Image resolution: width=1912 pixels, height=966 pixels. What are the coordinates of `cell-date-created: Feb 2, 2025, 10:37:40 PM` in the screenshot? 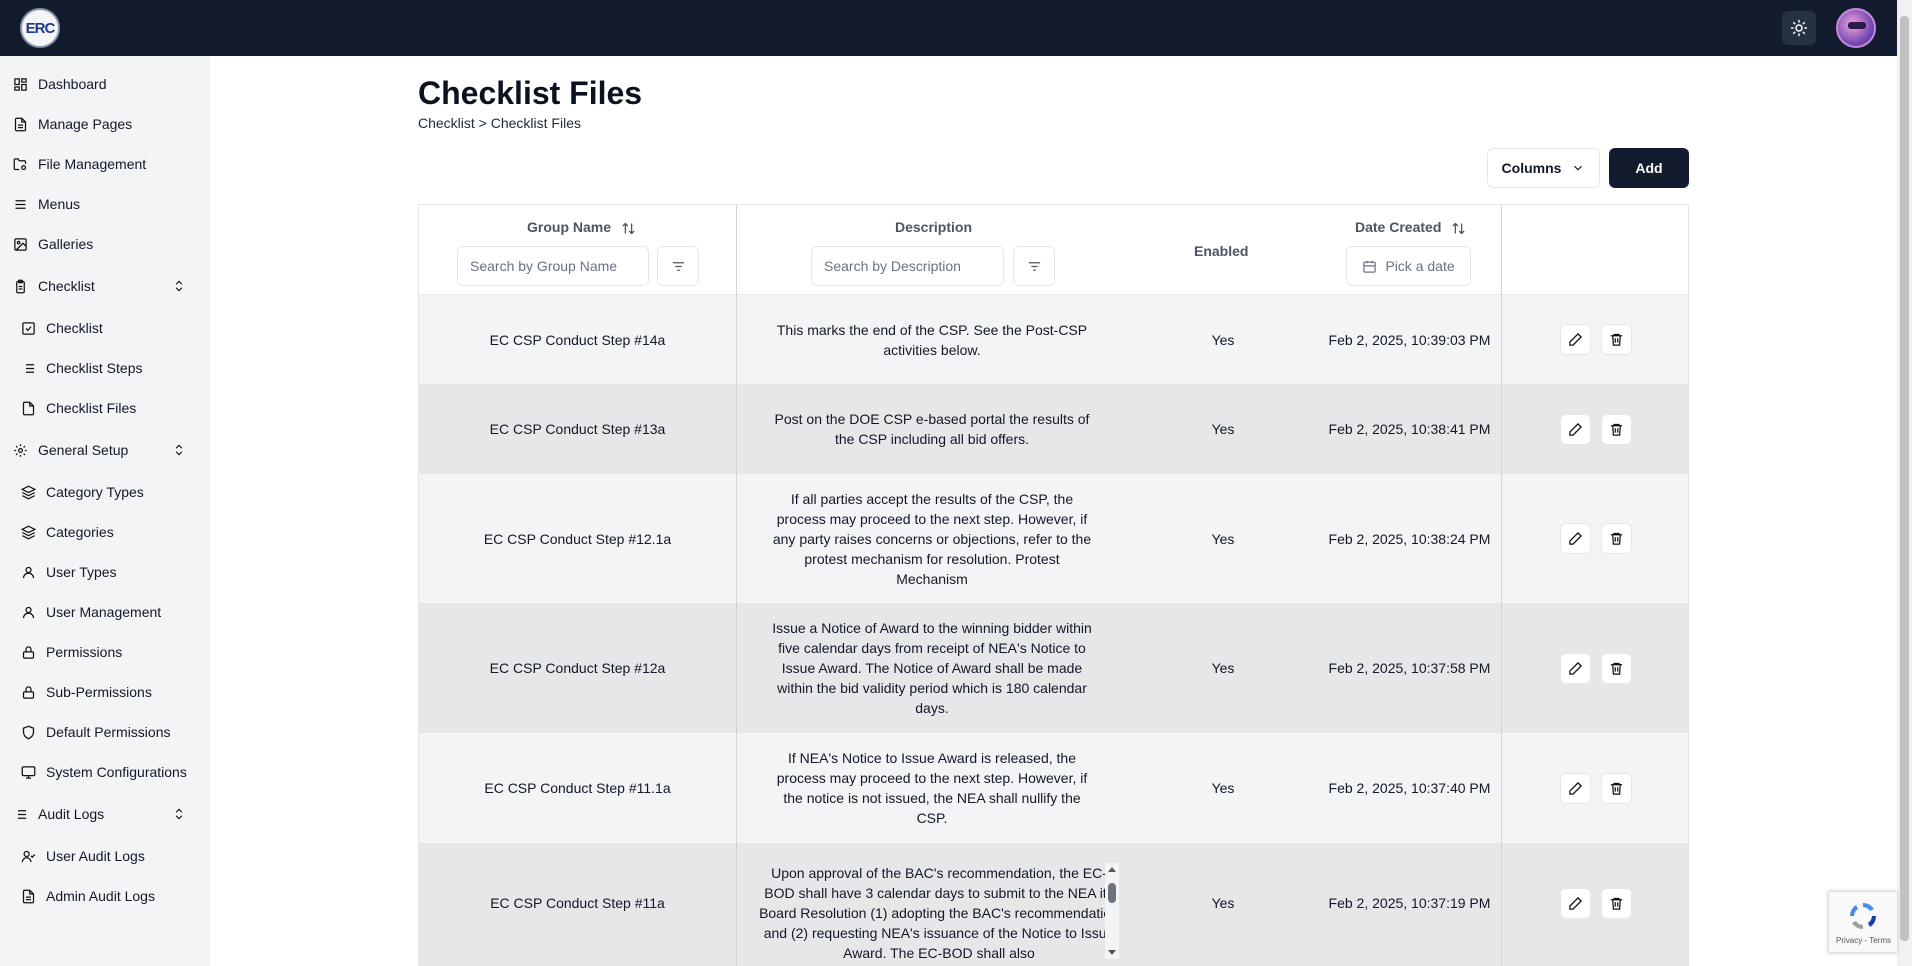 It's located at (1409, 788).